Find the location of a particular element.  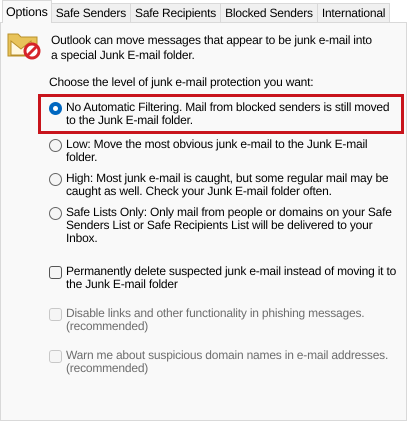

tab: International is located at coordinates (354, 13).